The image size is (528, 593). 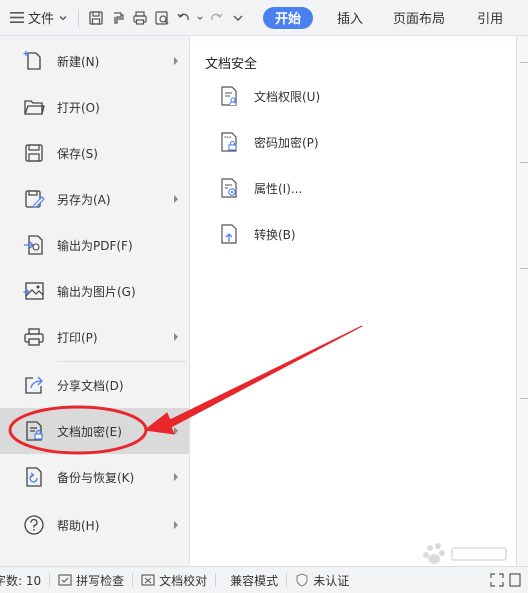 I want to click on submenu-item-label: 文档权限(U), so click(x=287, y=96).